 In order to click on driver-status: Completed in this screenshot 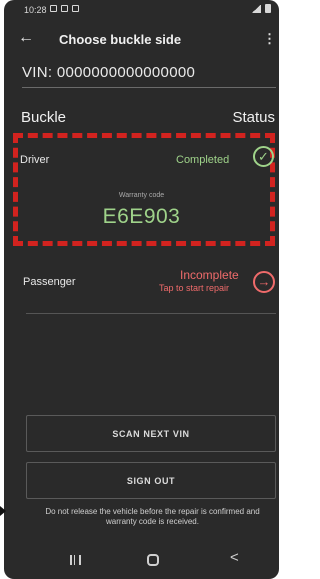, I will do `click(203, 160)`.